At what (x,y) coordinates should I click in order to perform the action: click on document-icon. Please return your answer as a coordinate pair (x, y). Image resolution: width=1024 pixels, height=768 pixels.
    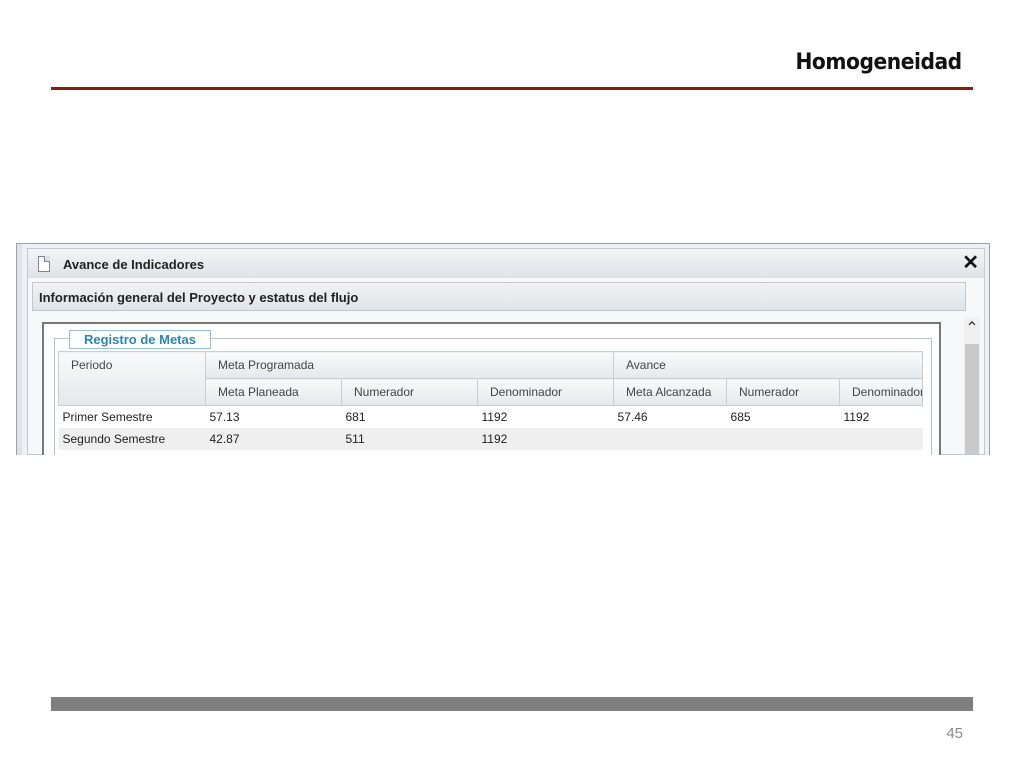
    Looking at the image, I should click on (44, 264).